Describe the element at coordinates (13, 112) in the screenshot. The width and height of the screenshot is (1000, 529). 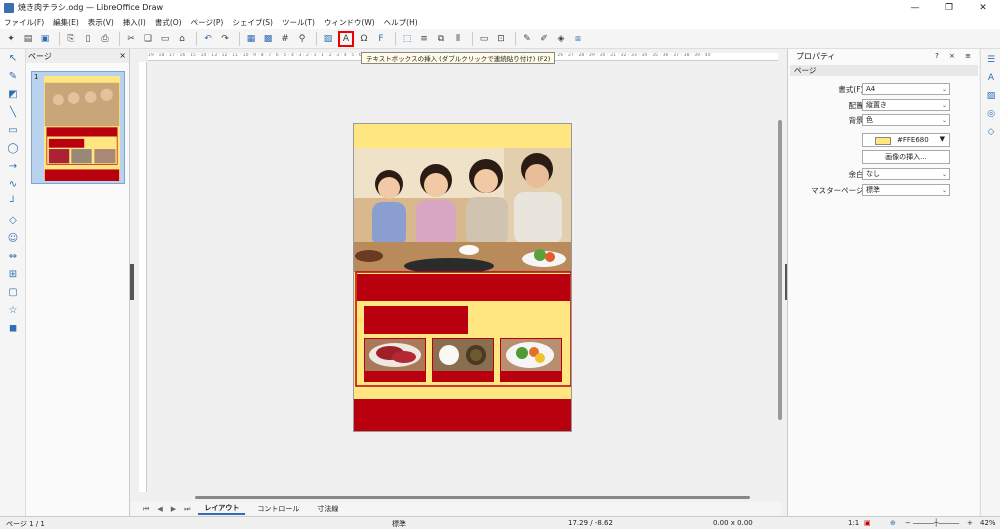
I see `line-icon: ╲` at that location.